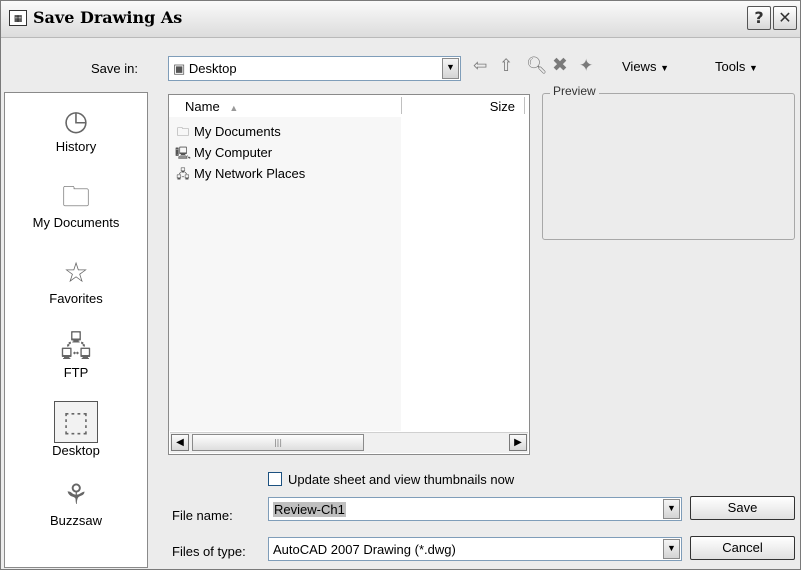 This screenshot has width=801, height=570. What do you see at coordinates (537, 66) in the screenshot?
I see `search-web-icon: 🔍︎` at bounding box center [537, 66].